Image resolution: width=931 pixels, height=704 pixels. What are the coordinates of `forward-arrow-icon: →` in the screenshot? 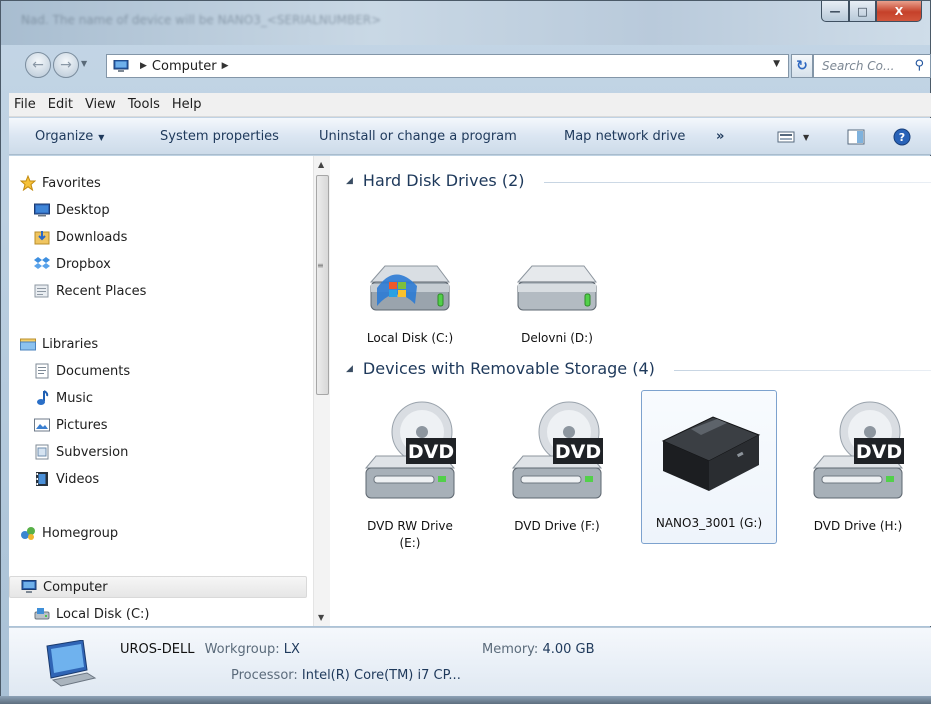 It's located at (66, 65).